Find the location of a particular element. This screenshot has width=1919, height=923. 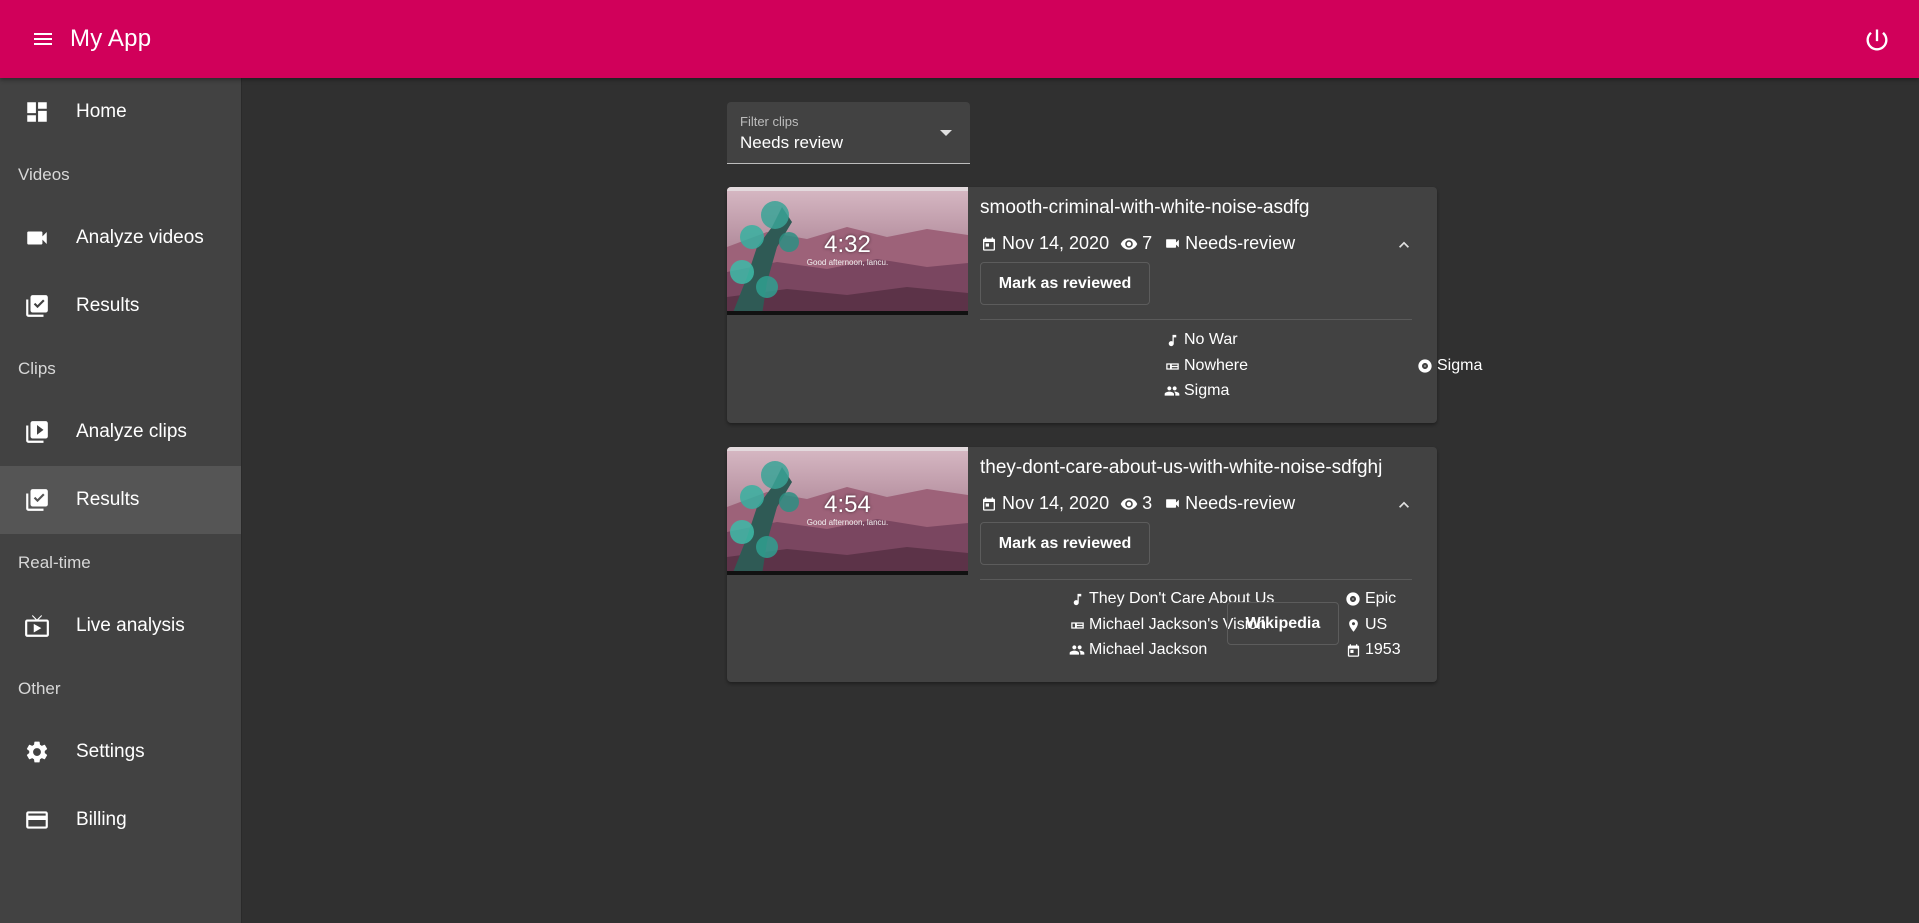

location-pin-icon is located at coordinates (1353, 625).